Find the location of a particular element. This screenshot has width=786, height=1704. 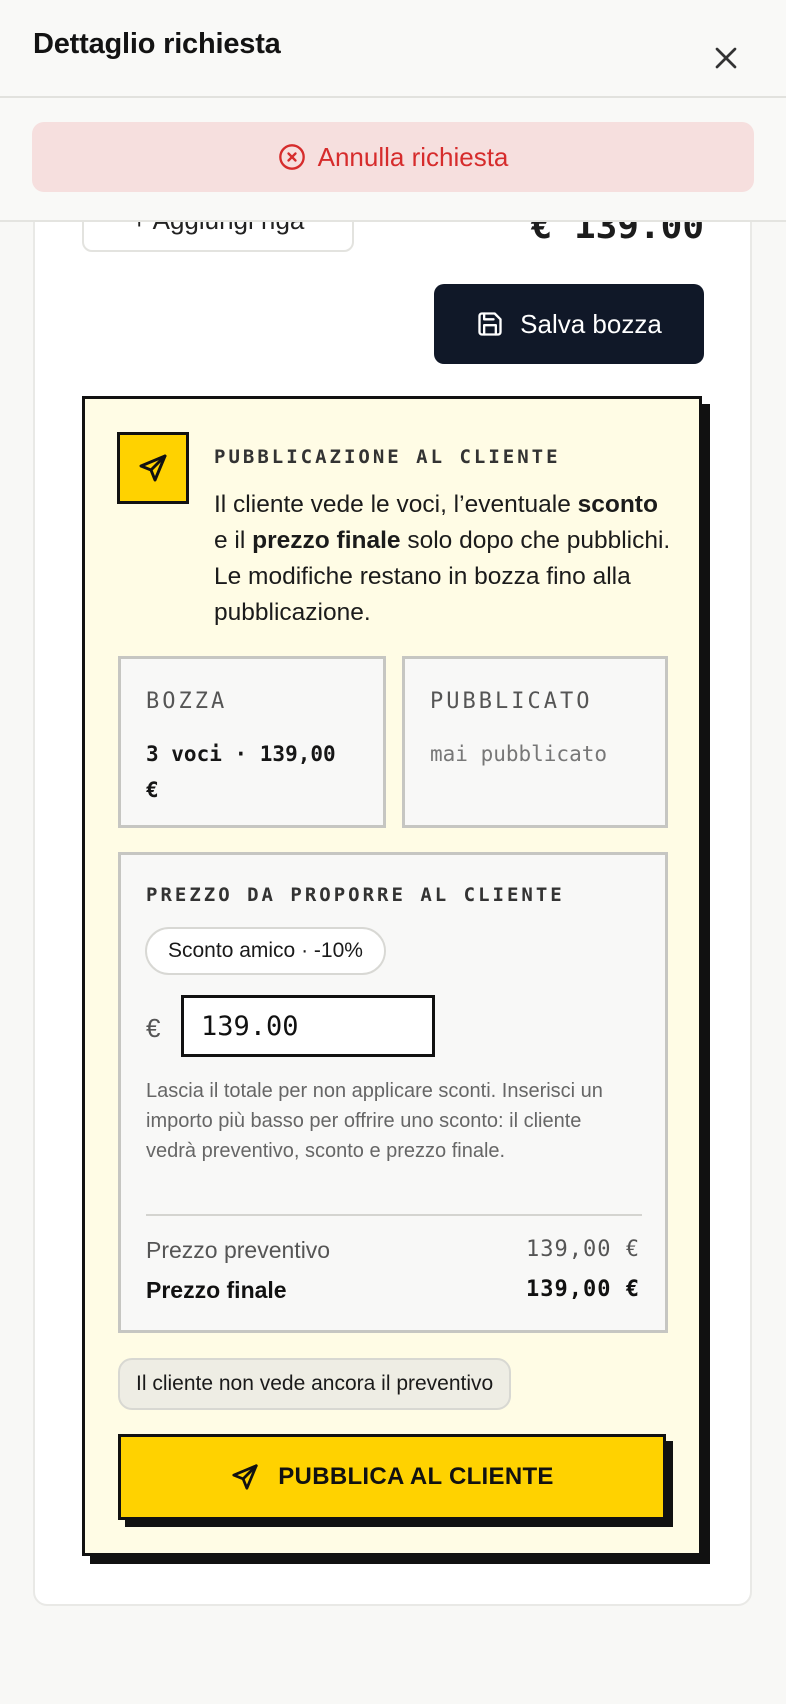

divider is located at coordinates (394, 1215).